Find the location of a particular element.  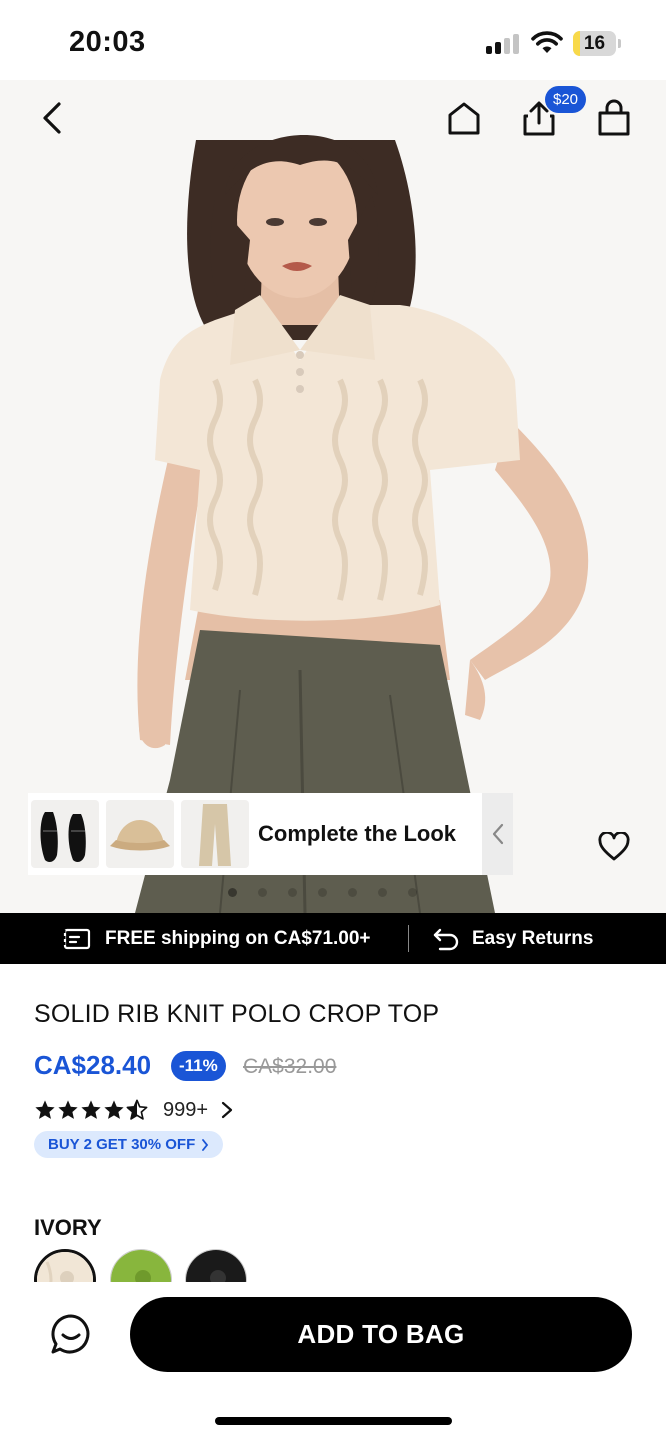

wifi-icon is located at coordinates (547, 43).